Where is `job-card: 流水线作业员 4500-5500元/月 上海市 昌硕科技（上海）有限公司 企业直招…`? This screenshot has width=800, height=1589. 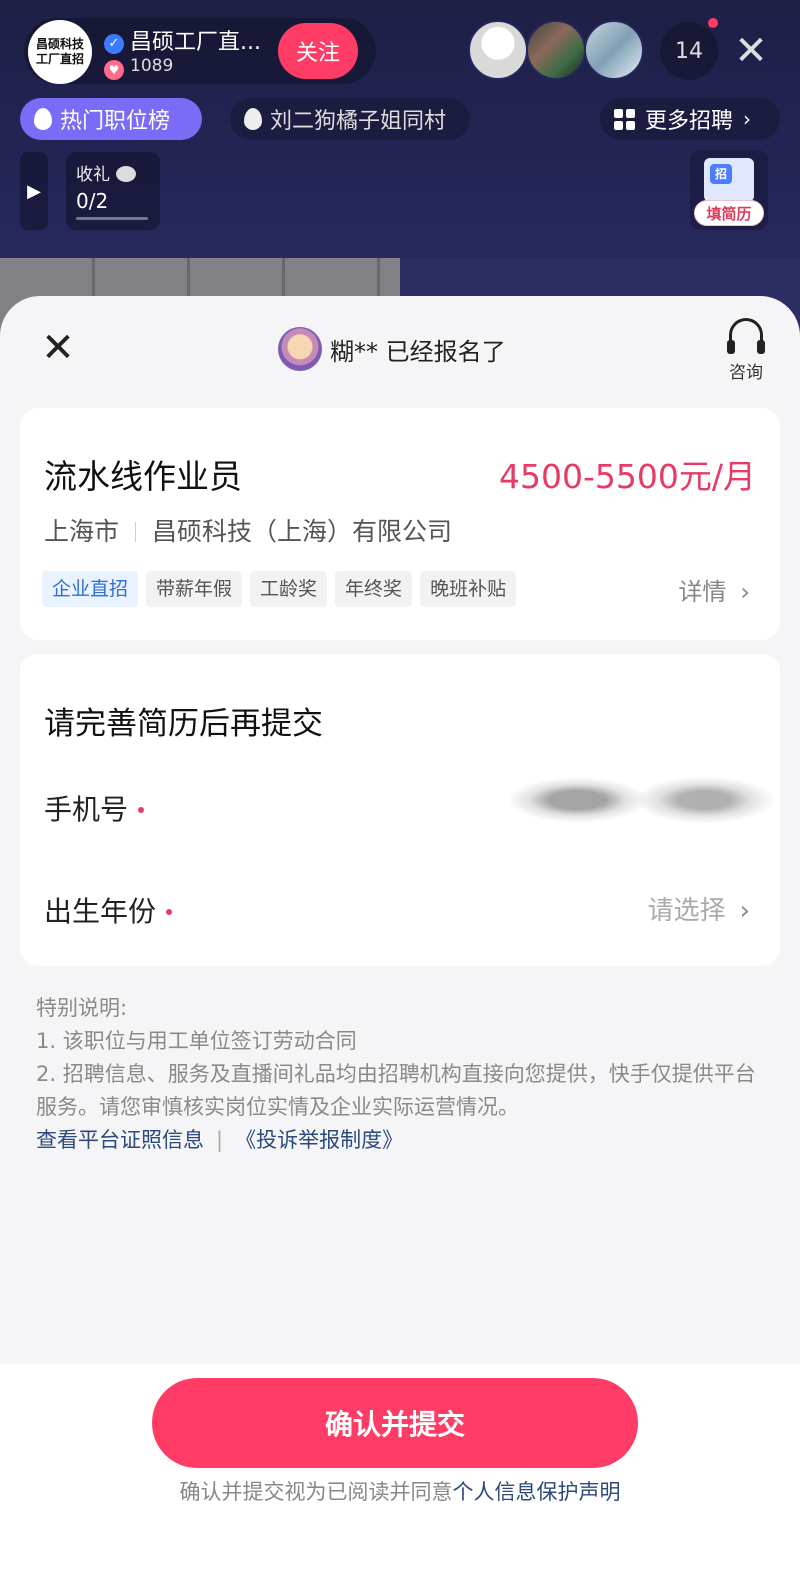
job-card: 流水线作业员 4500-5500元/月 上海市 昌硕科技（上海）有限公司 企业直招… is located at coordinates (400, 524).